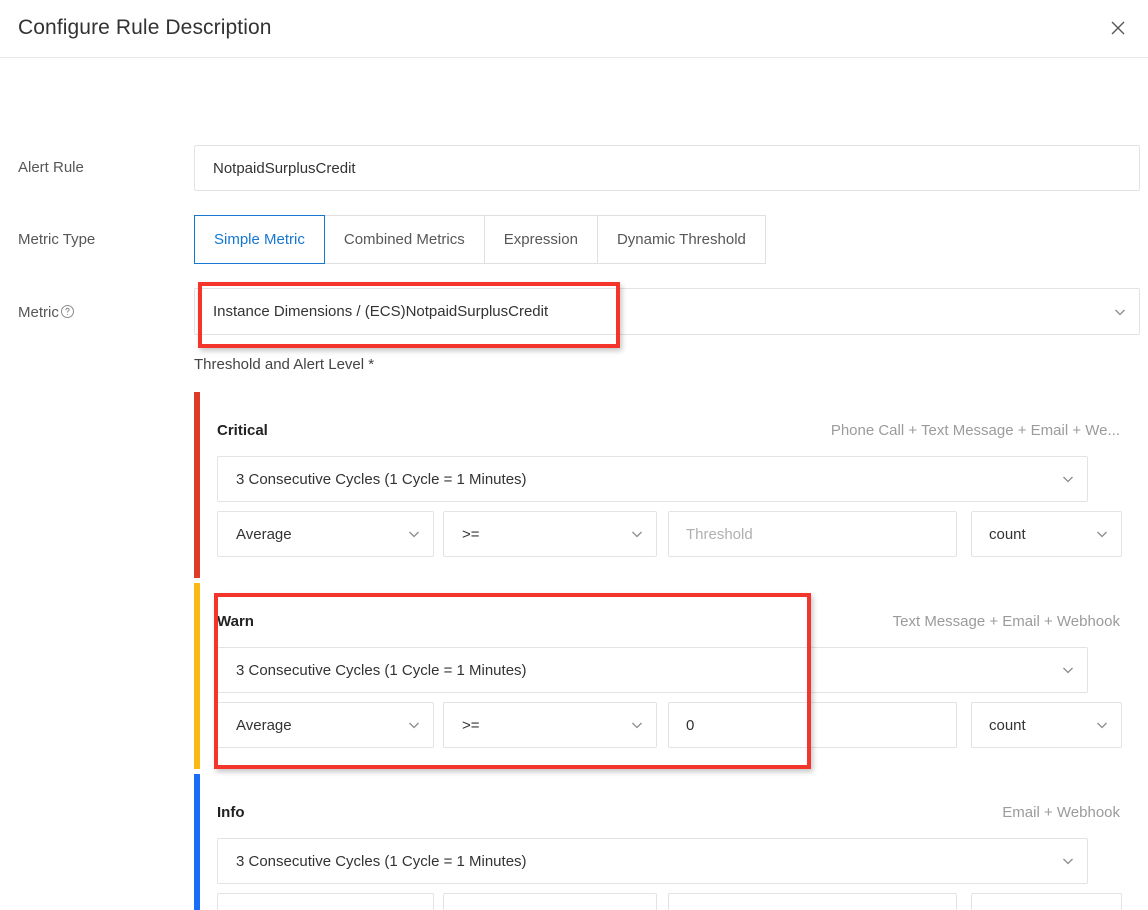  I want to click on unit-value-warn: count, so click(1007, 725).